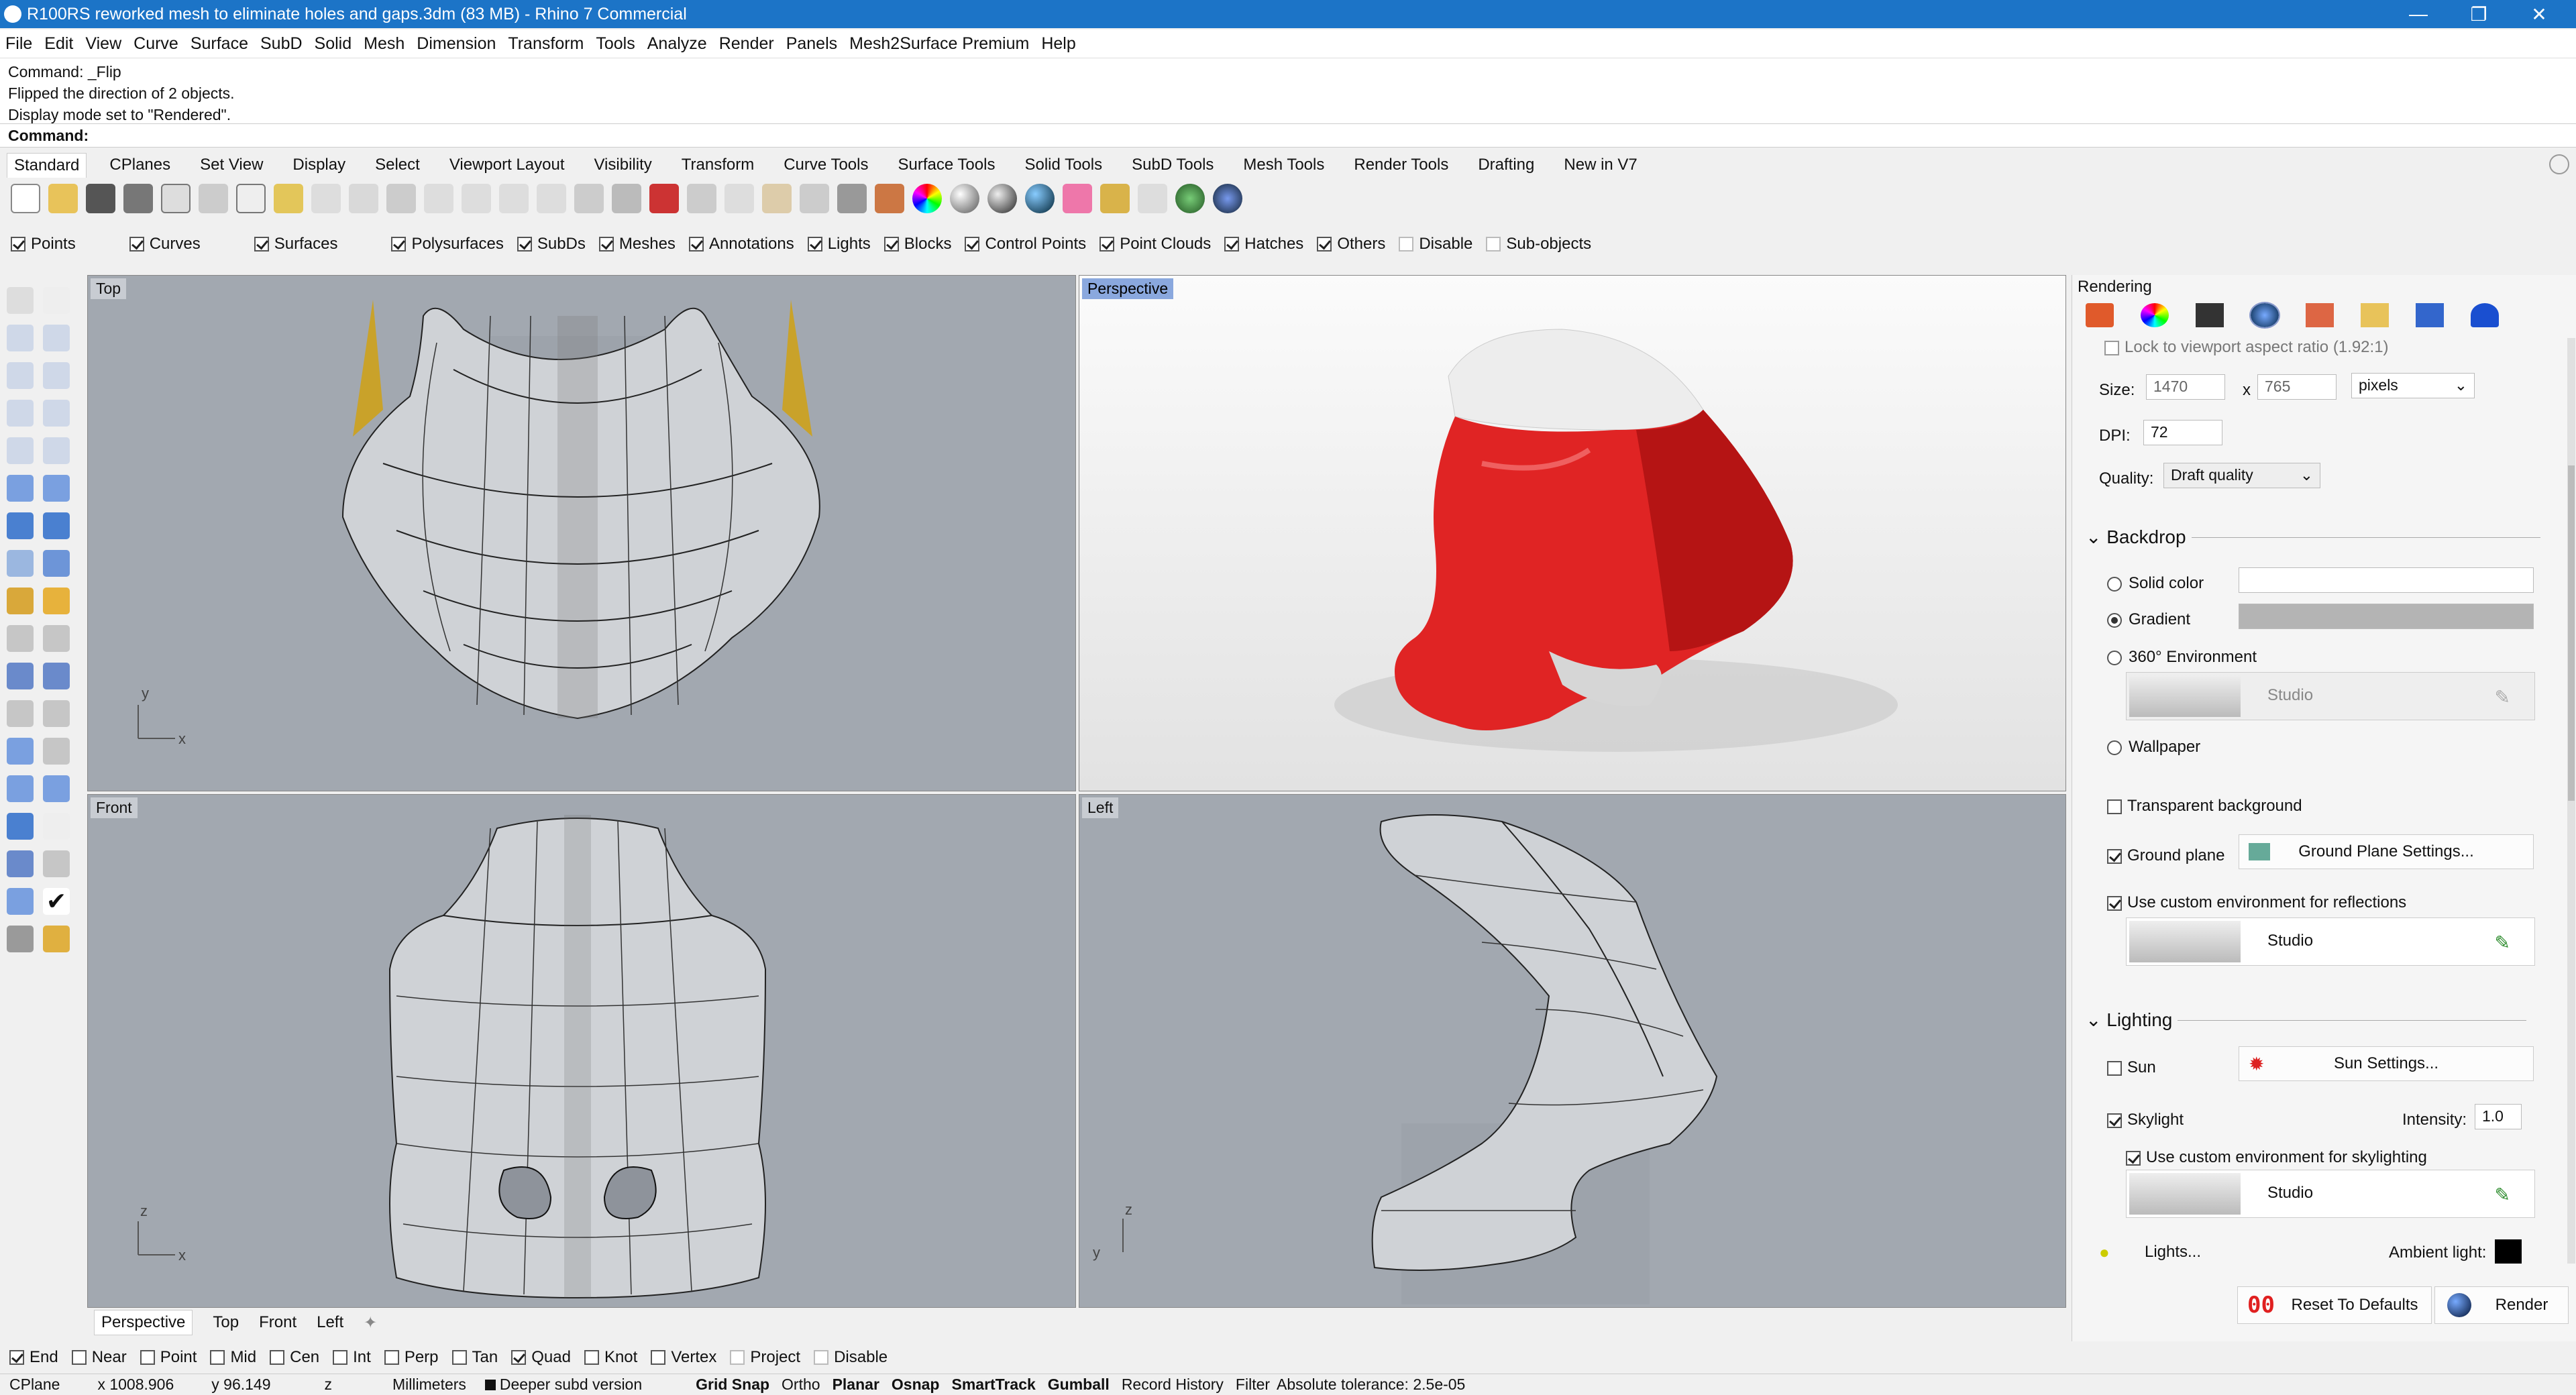 Image resolution: width=2576 pixels, height=1395 pixels. I want to click on filter-sub-objects: Sub-objects, so click(1538, 244).